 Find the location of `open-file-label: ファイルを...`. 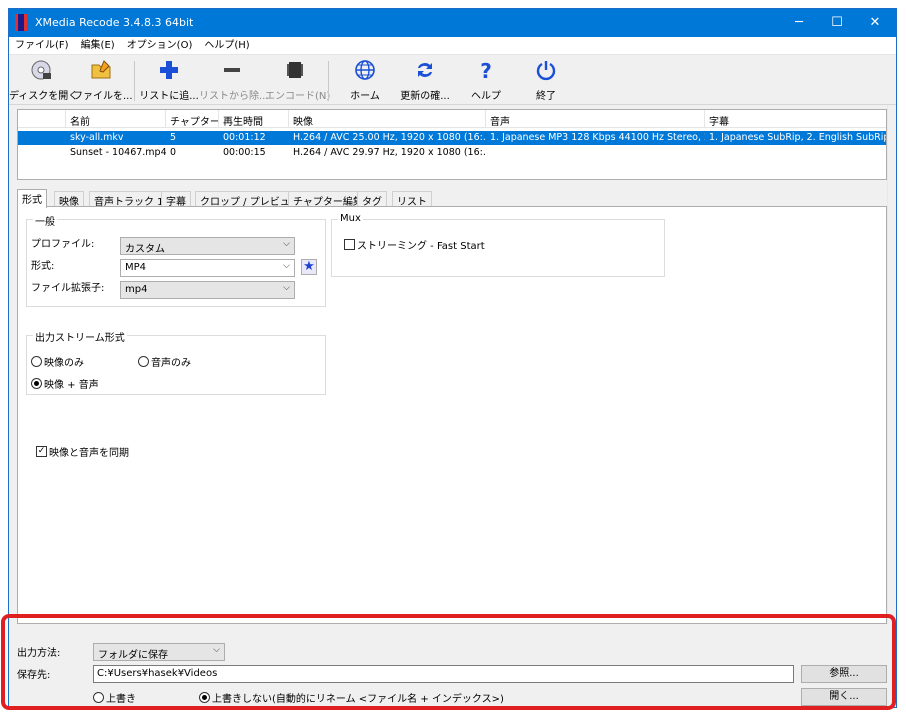

open-file-label: ファイルを... is located at coordinates (103, 96).